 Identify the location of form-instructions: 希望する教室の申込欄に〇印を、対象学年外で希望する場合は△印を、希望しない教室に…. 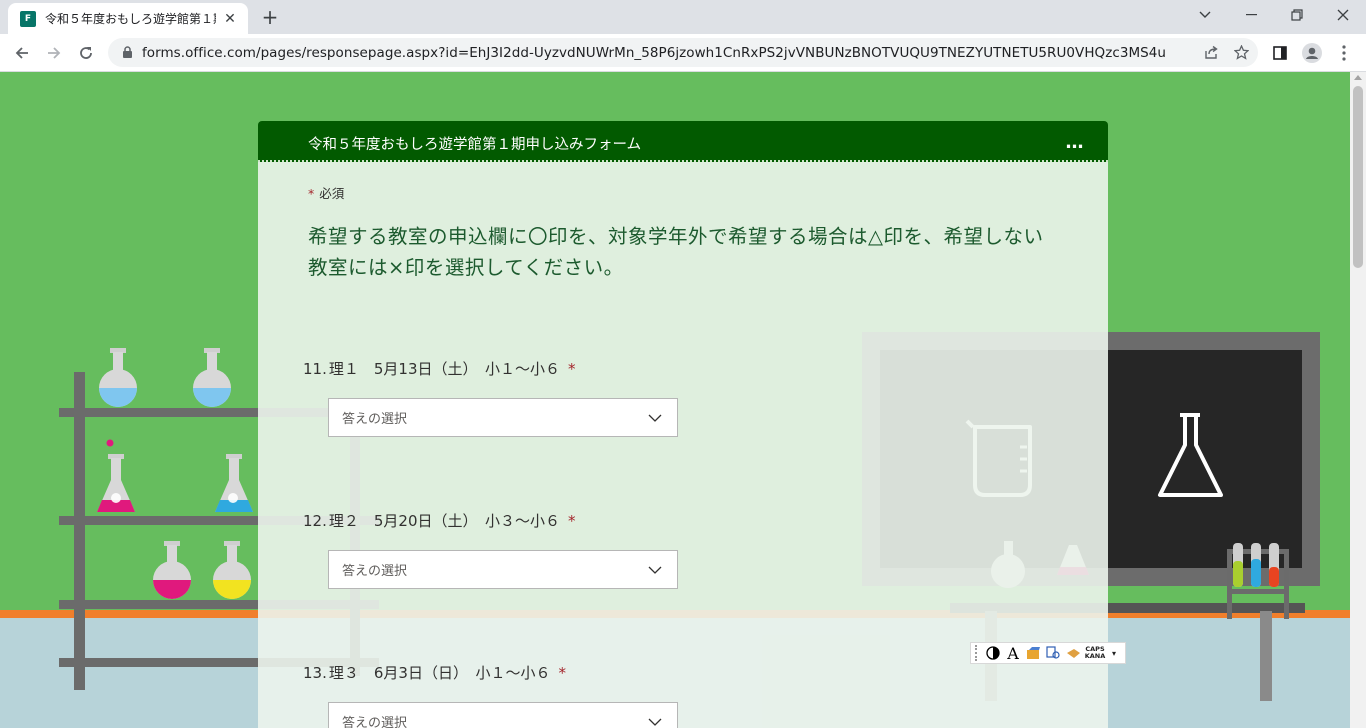
(676, 252).